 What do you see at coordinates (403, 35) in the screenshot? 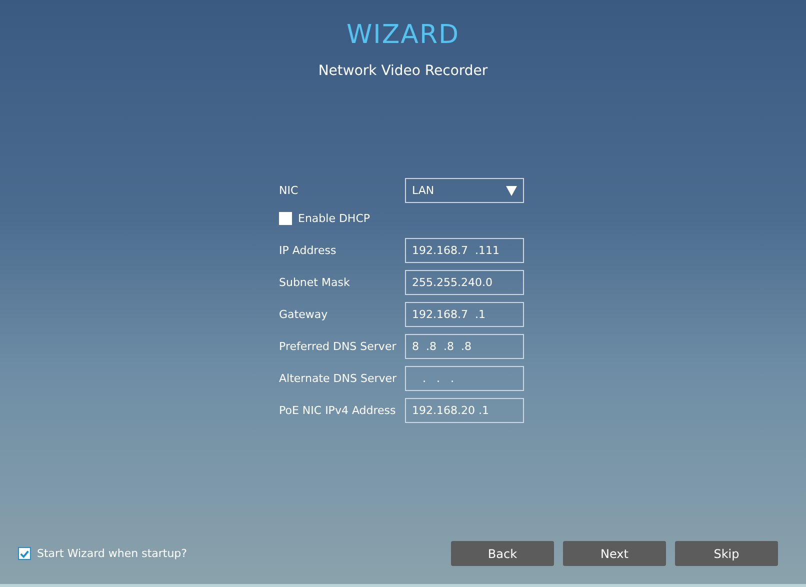
I see `wizard-title: WIZARD` at bounding box center [403, 35].